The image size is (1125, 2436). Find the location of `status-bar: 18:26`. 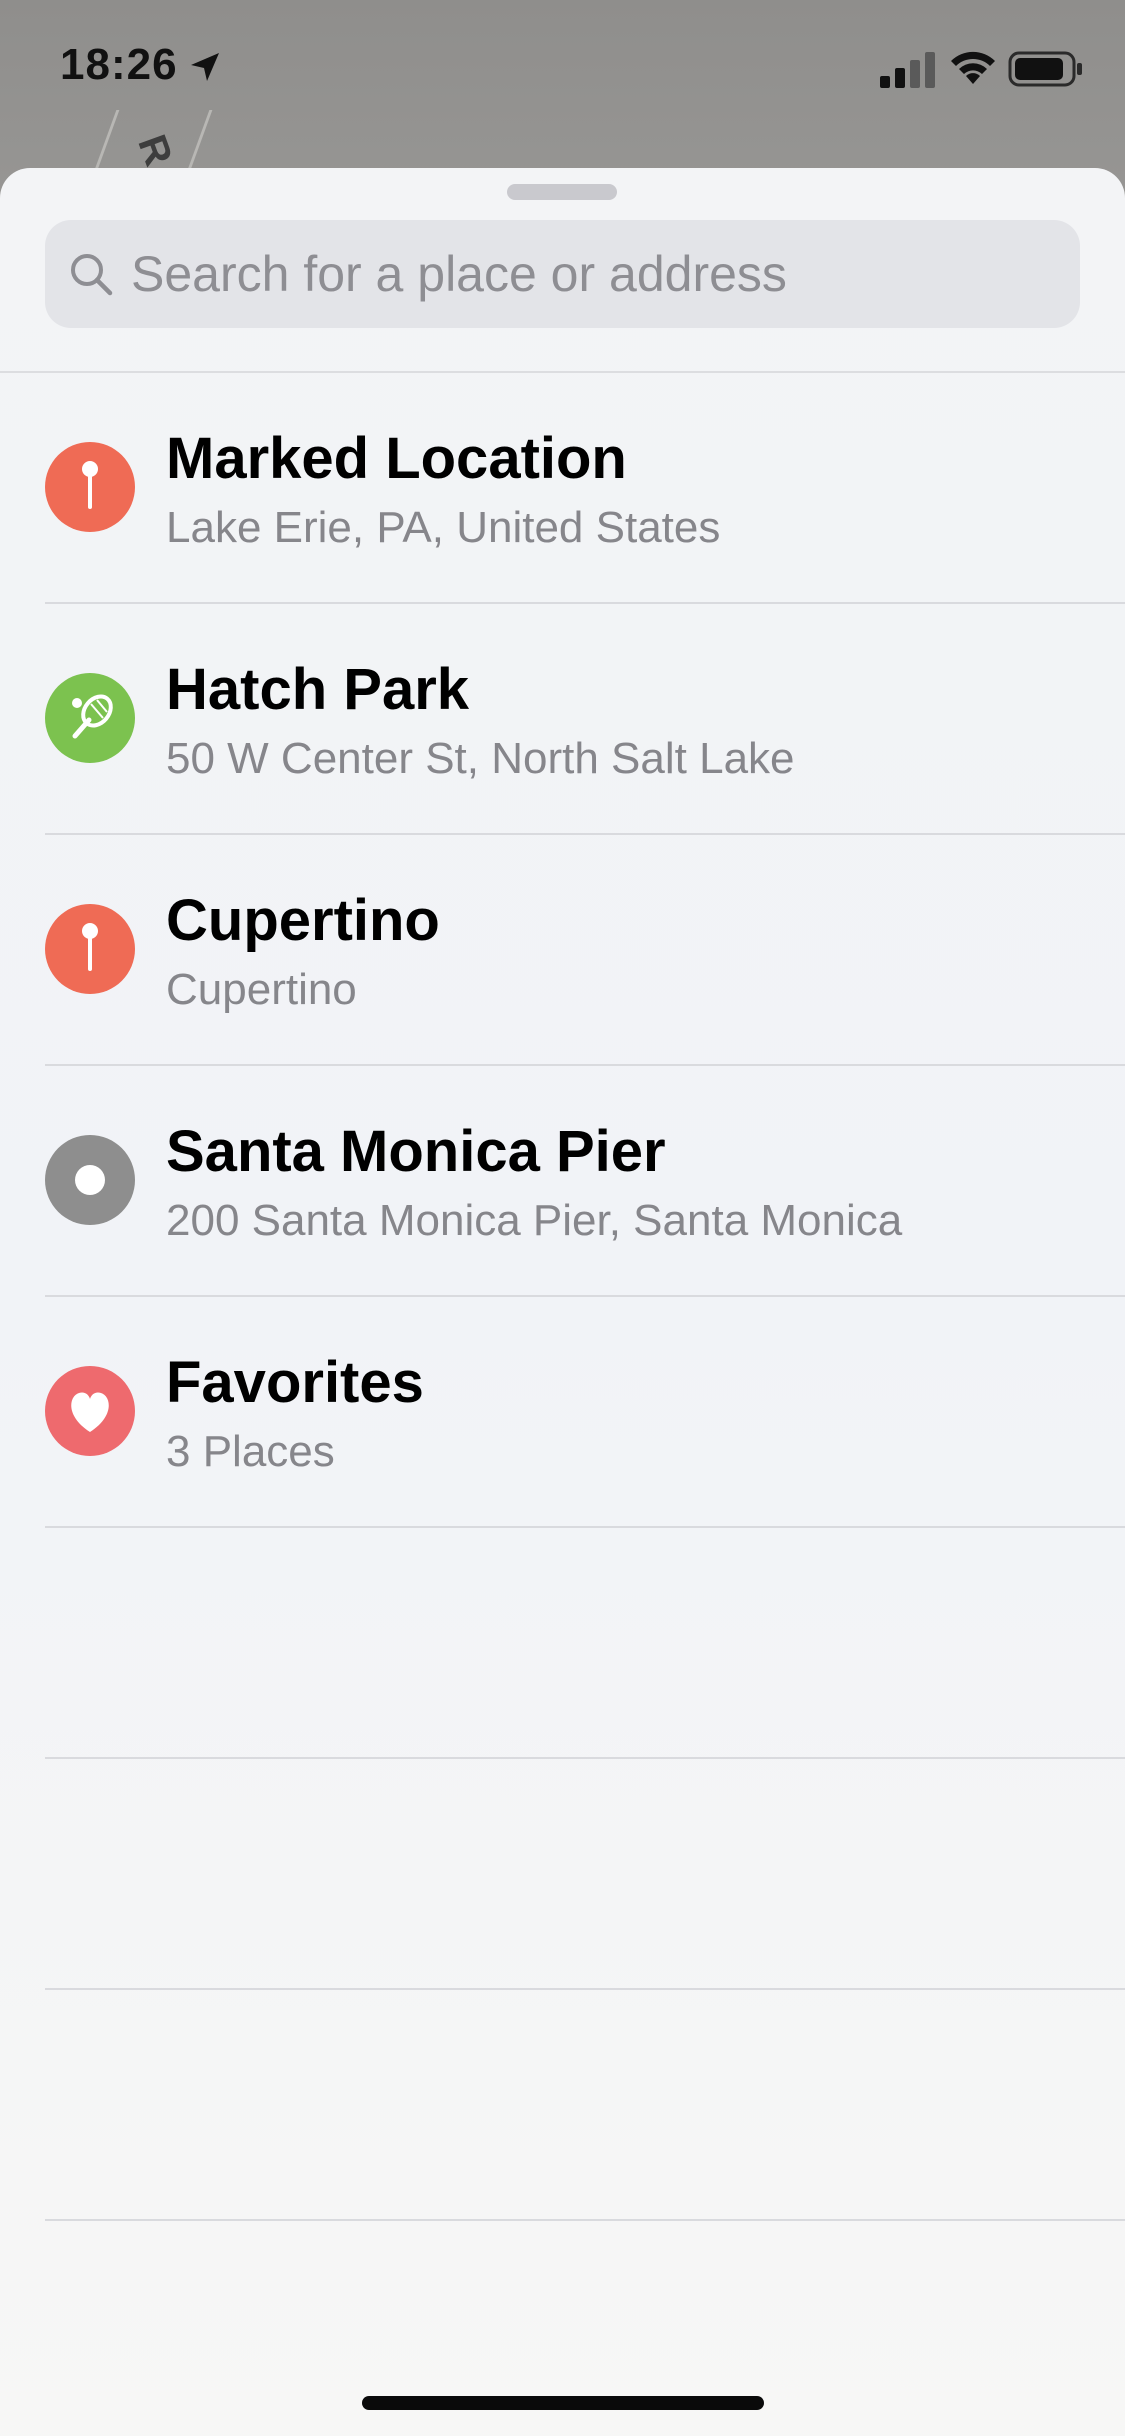

status-bar: 18:26 is located at coordinates (562, 66).